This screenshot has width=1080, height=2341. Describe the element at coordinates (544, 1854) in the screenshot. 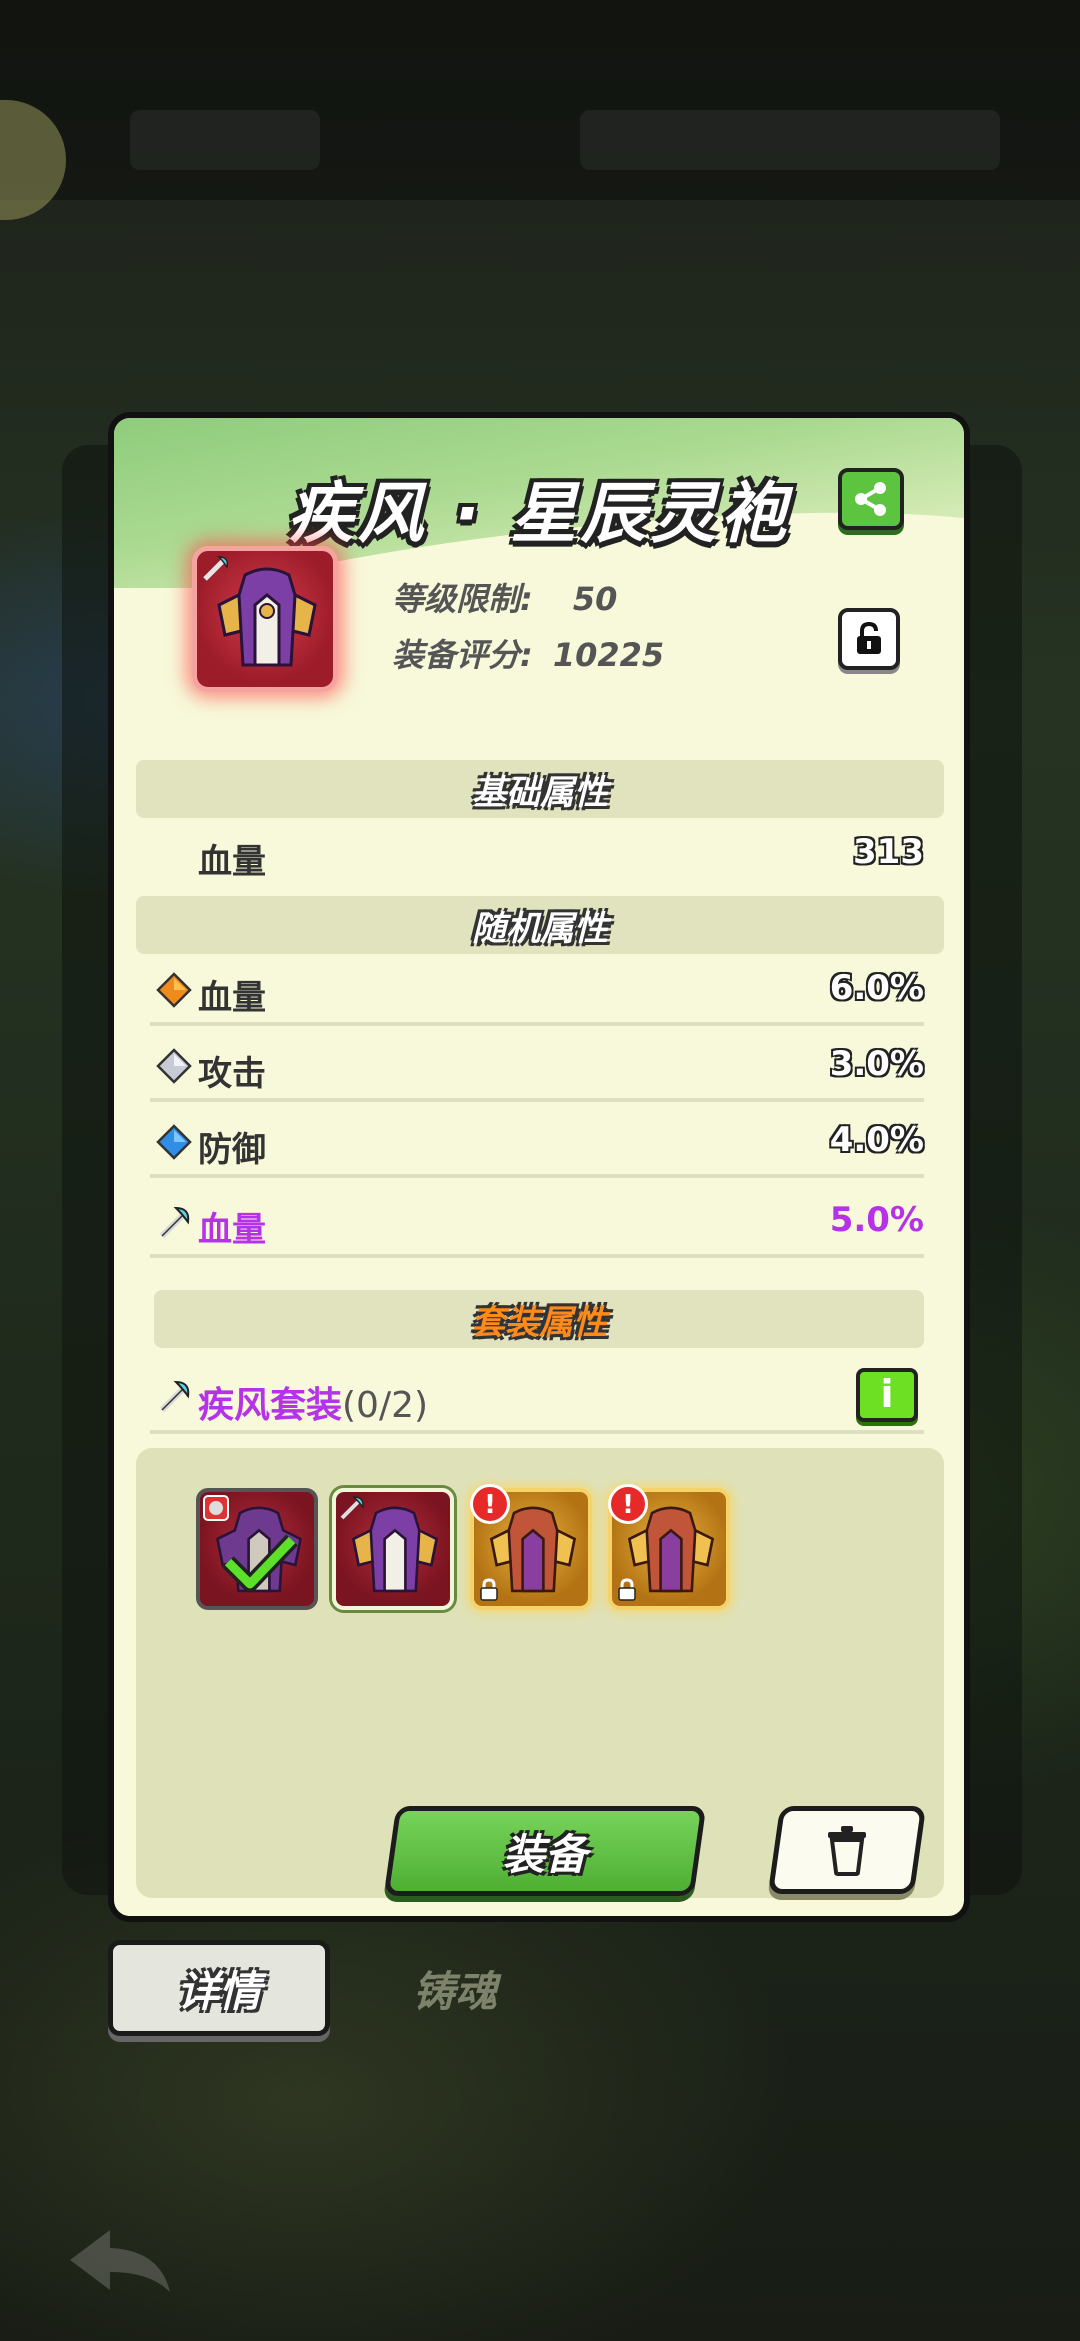

I see `equip-button-label: 装备` at that location.